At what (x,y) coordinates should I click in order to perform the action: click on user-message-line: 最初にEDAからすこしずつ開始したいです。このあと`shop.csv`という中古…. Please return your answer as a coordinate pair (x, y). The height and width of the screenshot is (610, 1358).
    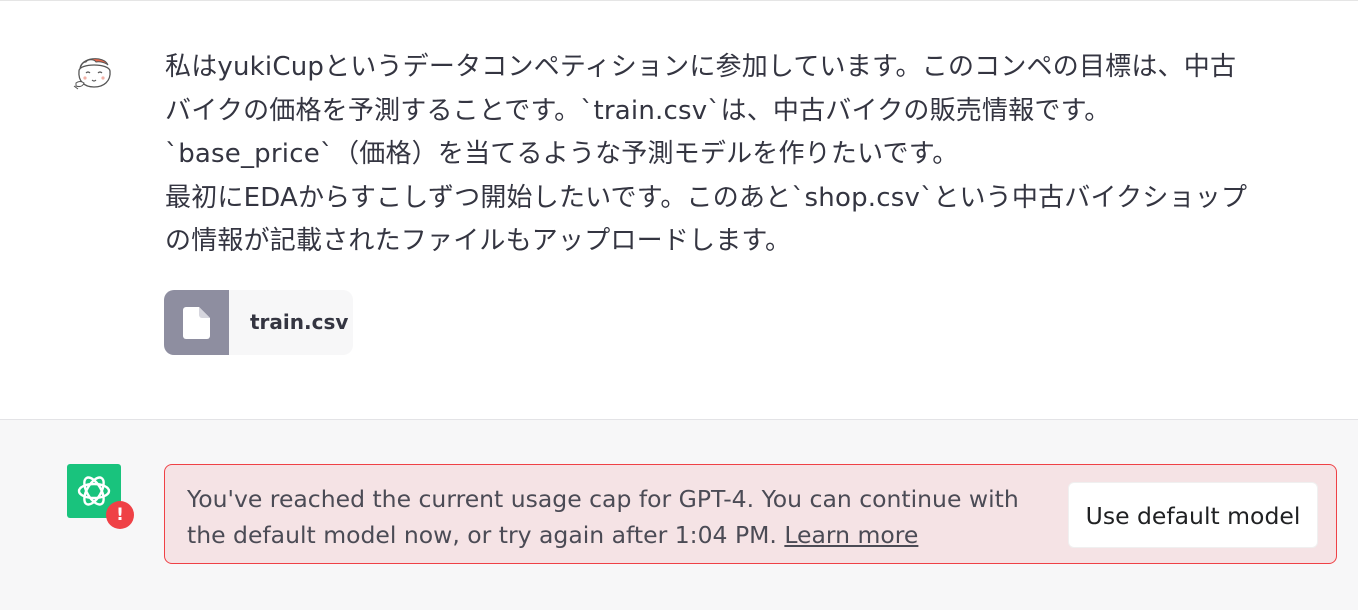
    Looking at the image, I should click on (706, 197).